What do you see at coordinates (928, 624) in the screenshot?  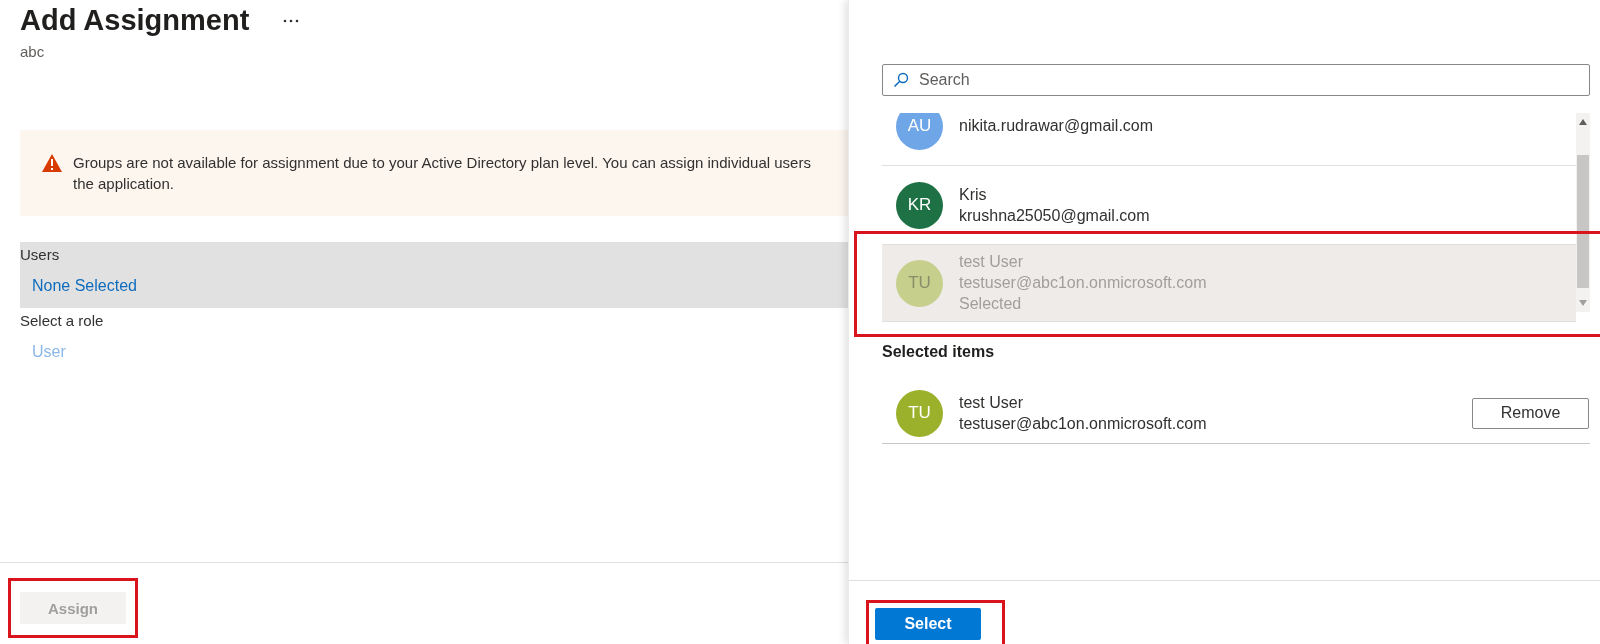 I see `select-button: Select` at bounding box center [928, 624].